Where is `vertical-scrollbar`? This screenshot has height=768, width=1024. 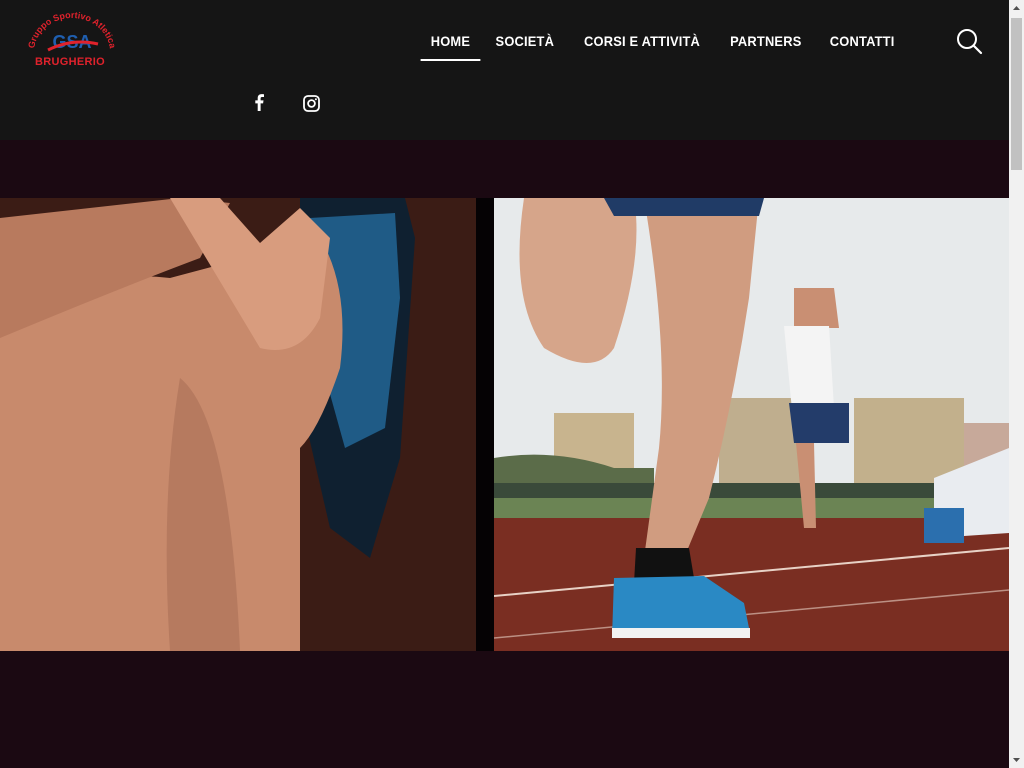
vertical-scrollbar is located at coordinates (1016, 384).